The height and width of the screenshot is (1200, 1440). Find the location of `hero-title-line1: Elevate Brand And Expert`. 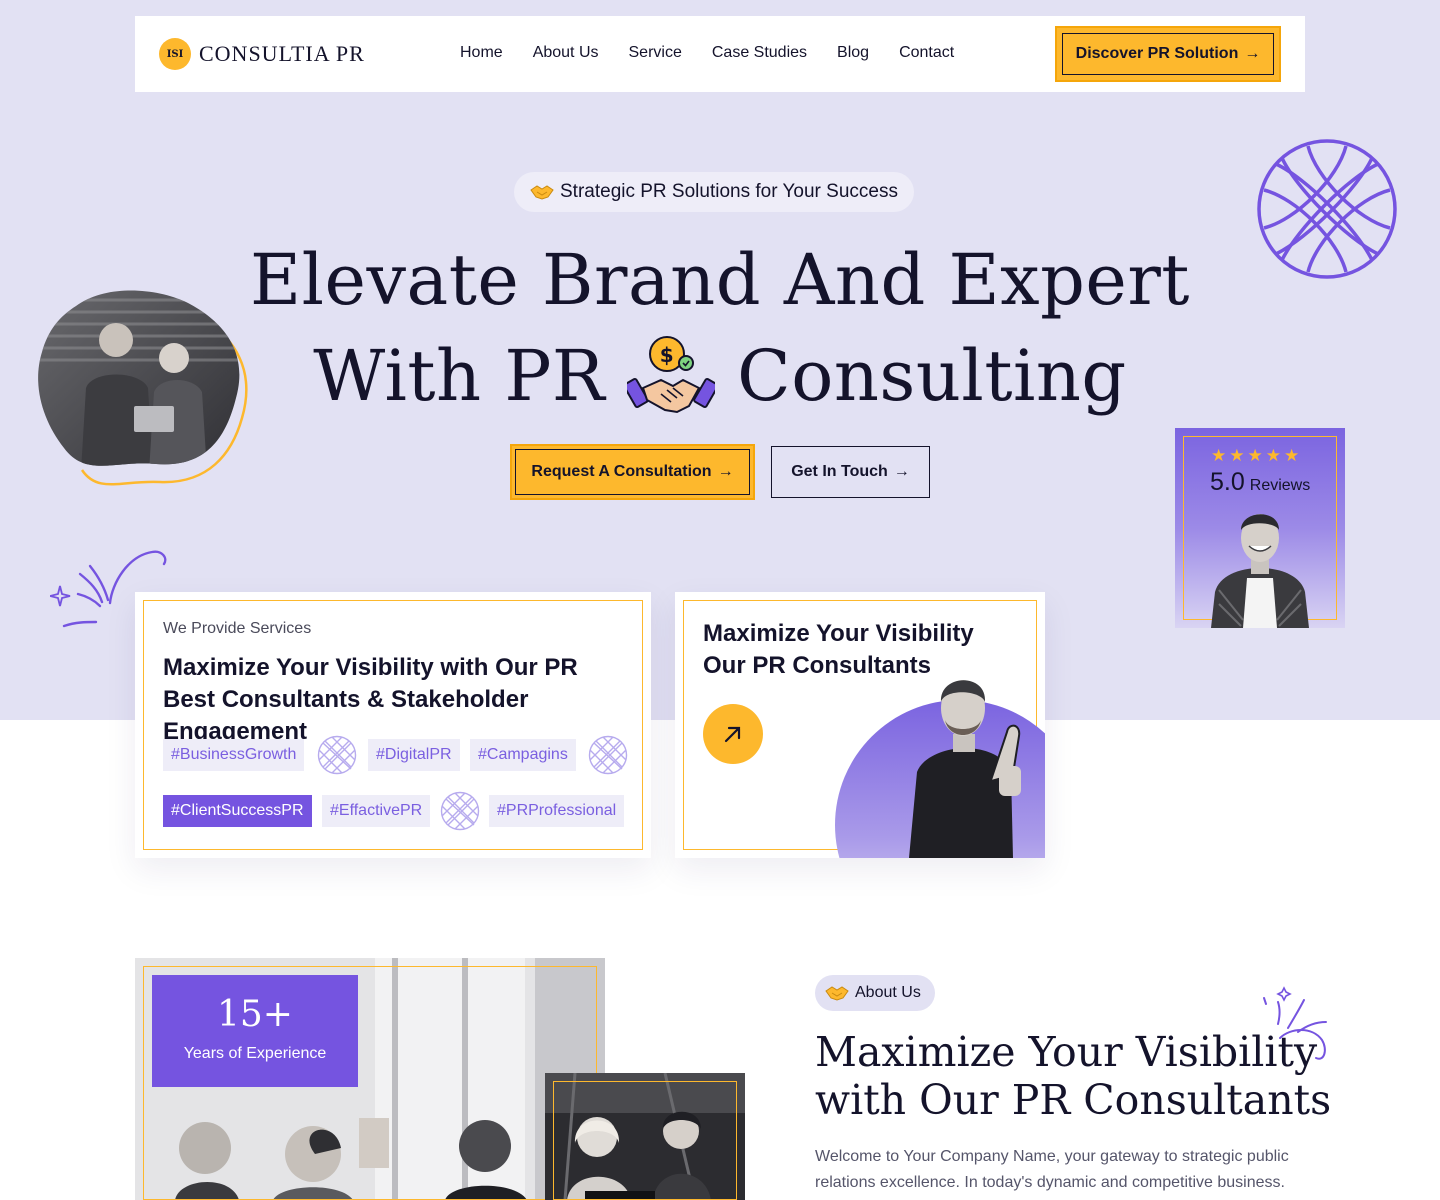

hero-title-line1: Elevate Brand And Expert is located at coordinates (720, 280).